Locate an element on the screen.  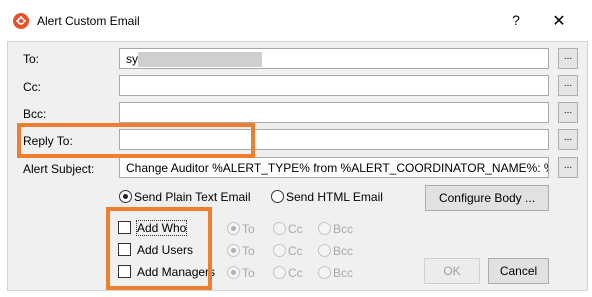
reply-to-highlight is located at coordinates (136, 140).